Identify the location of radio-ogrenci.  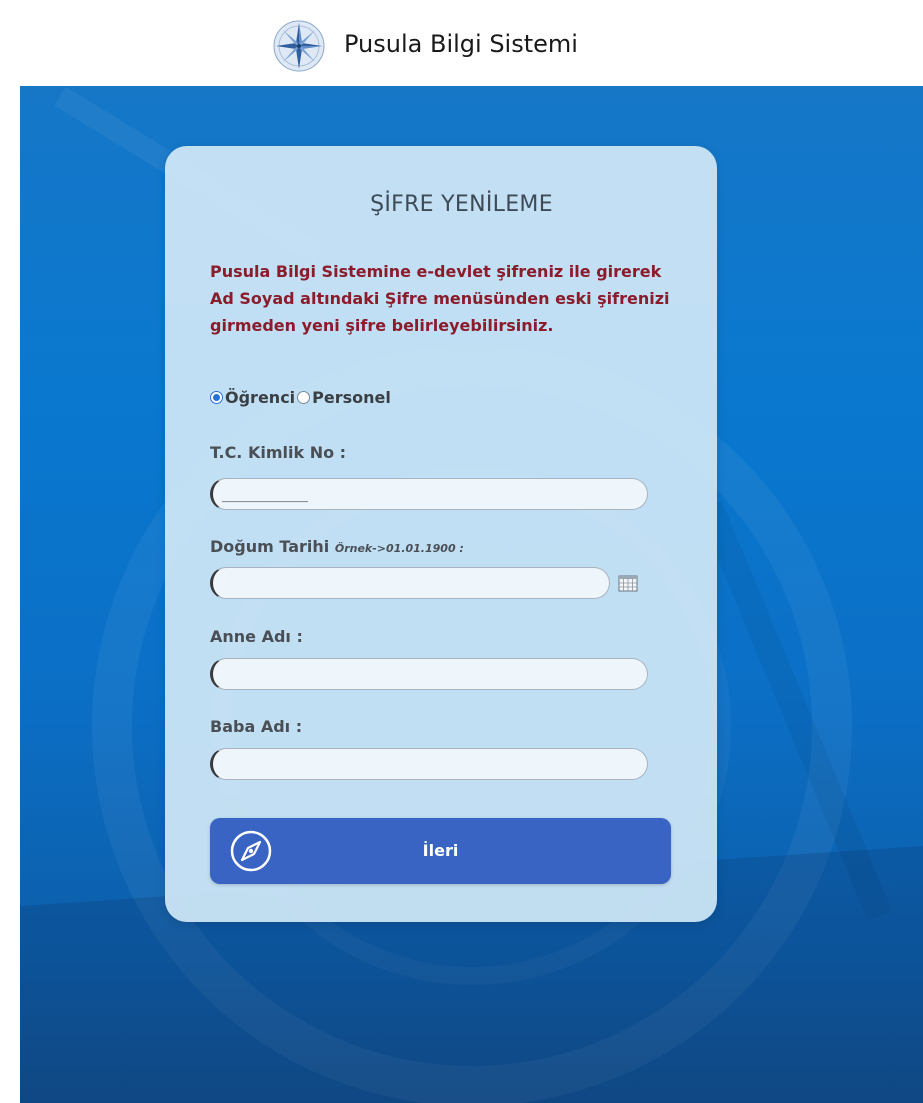
(216, 397).